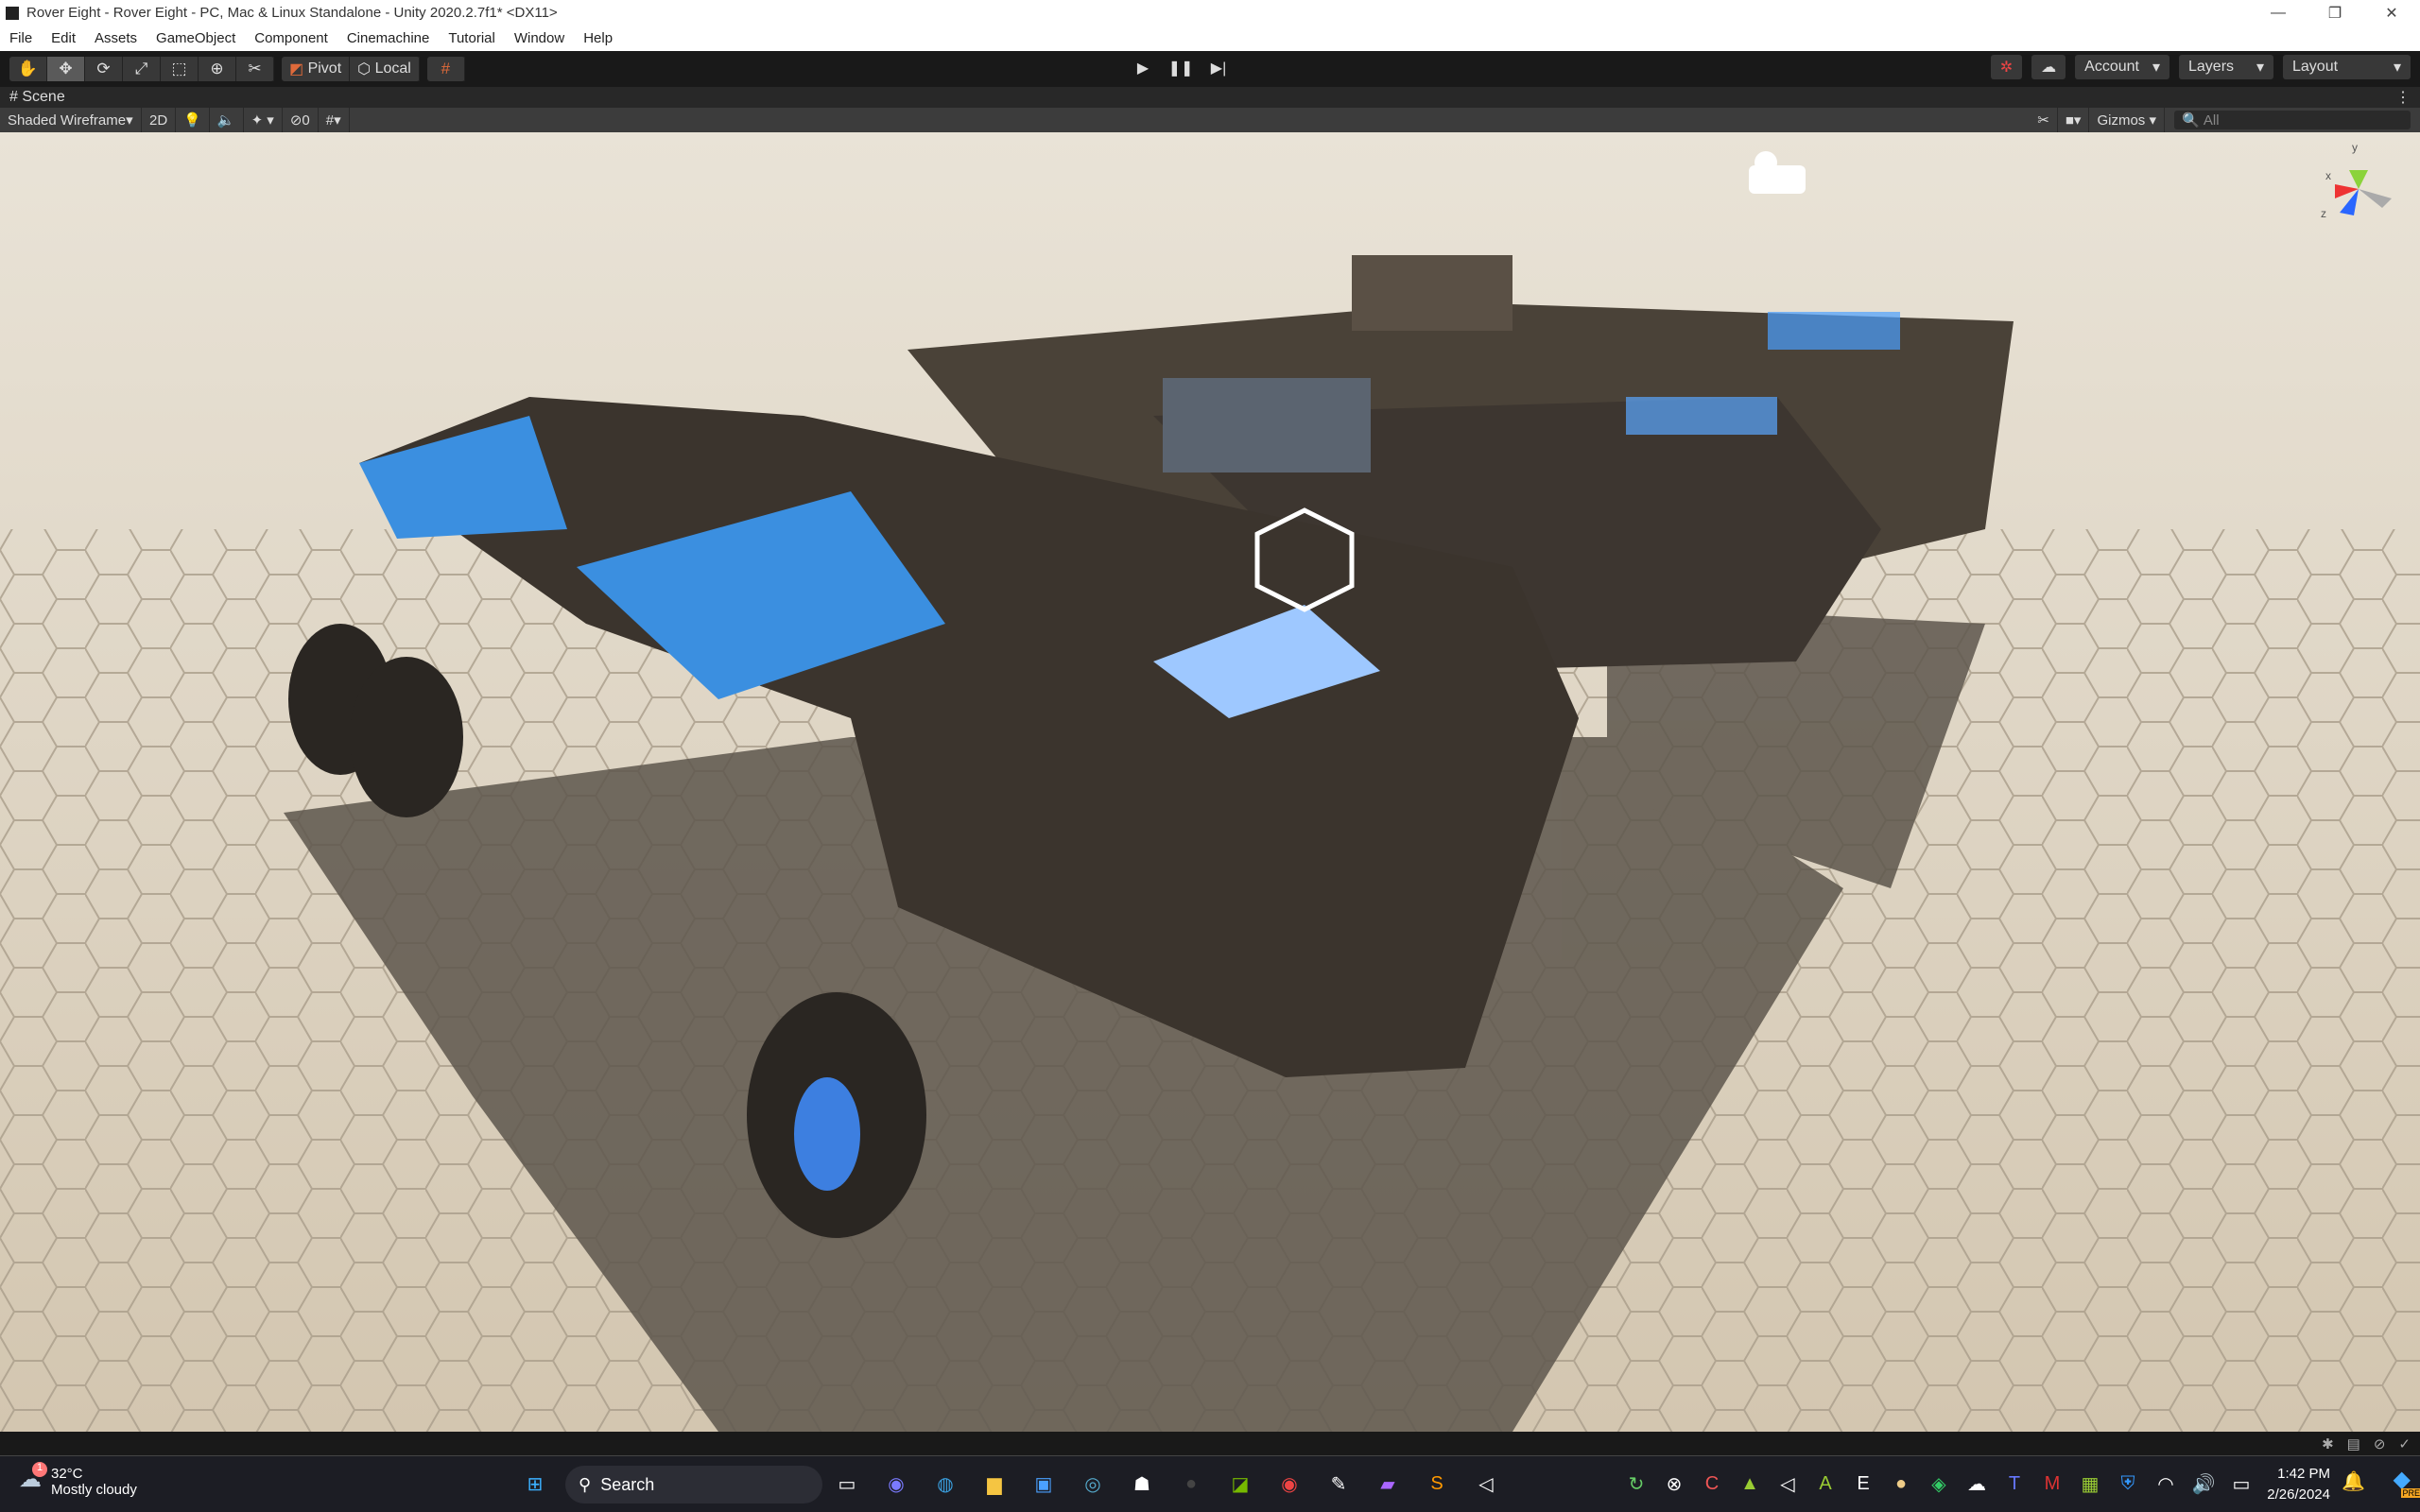  I want to click on store-icon: ▣, so click(1043, 1484).